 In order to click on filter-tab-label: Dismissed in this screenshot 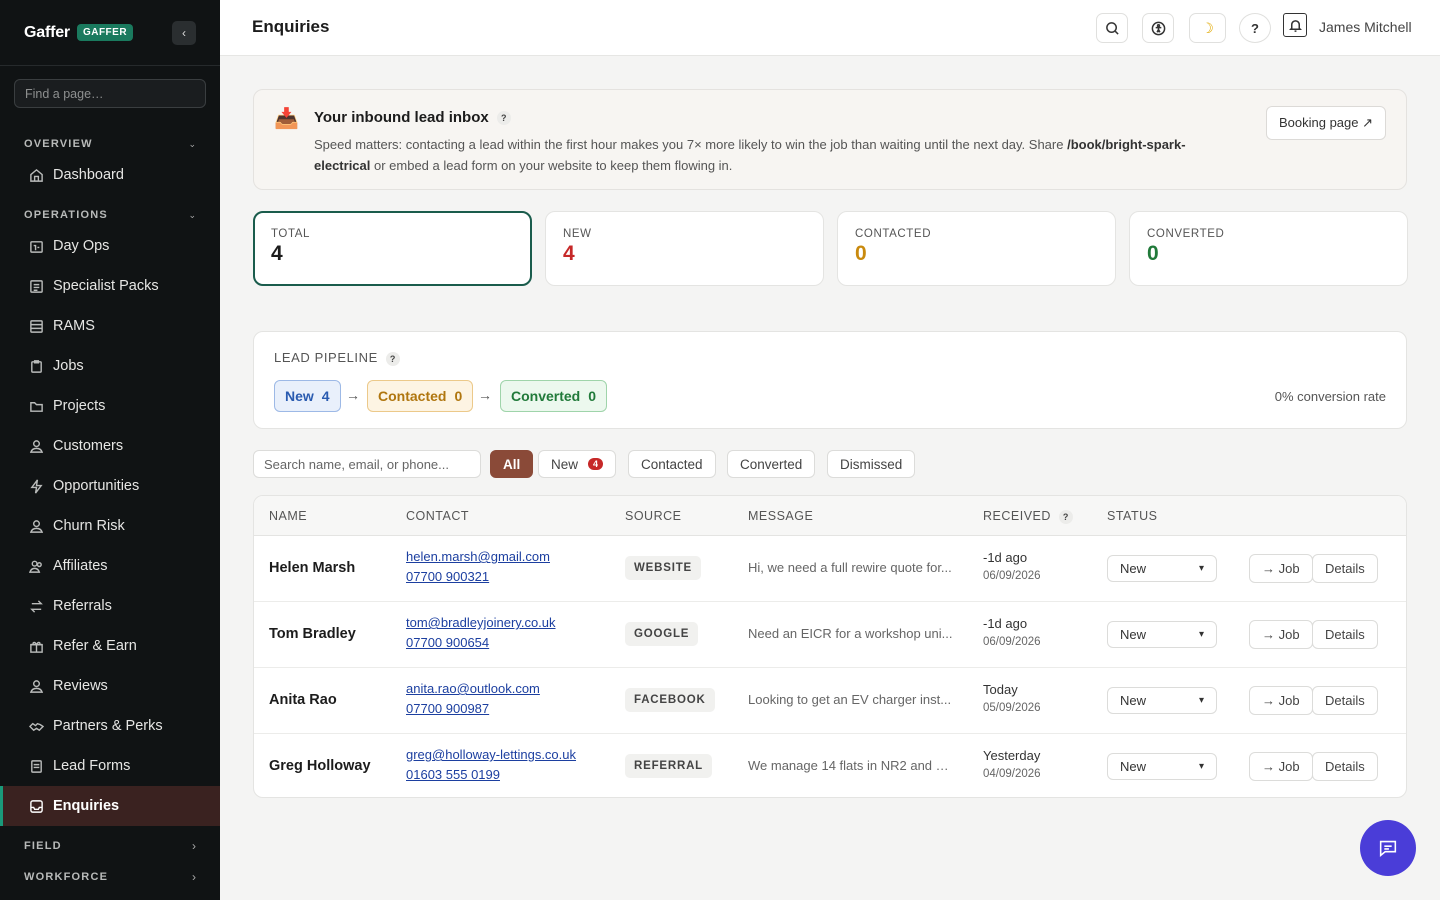, I will do `click(871, 464)`.